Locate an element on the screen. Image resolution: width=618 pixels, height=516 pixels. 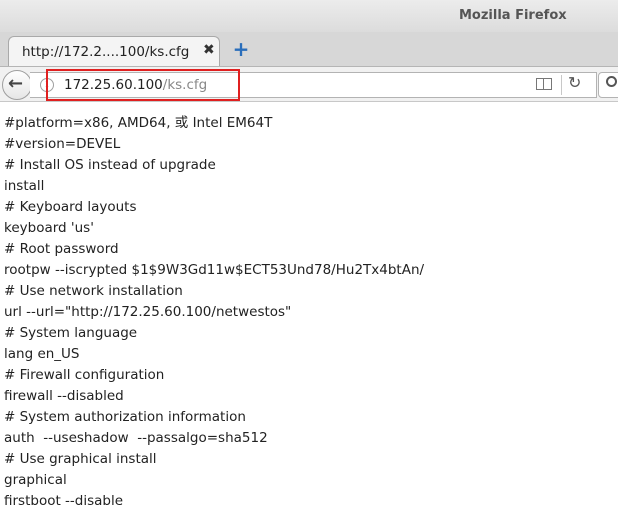
back-arrow-icon: ← is located at coordinates (16, 83).